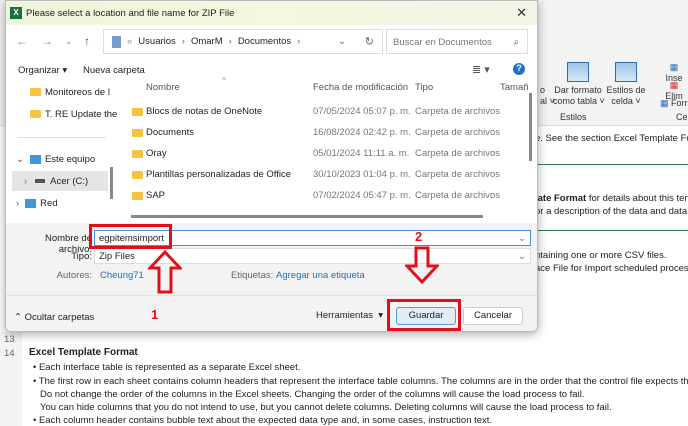  What do you see at coordinates (516, 42) in the screenshot?
I see `search-icon: ⌕` at bounding box center [516, 42].